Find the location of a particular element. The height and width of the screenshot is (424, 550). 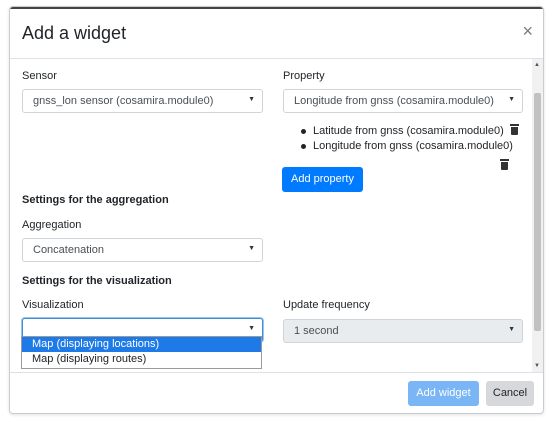

property-item-label: Latitude from gnss (cosamira.module0) is located at coordinates (408, 131).